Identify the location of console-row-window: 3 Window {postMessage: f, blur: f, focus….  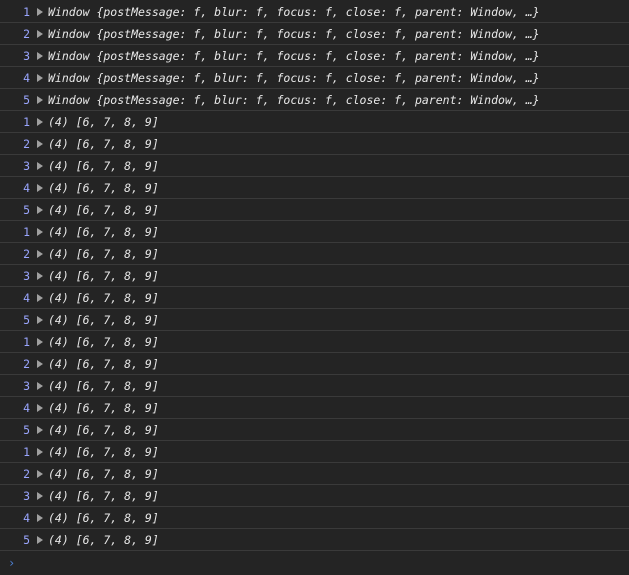
(314, 56).